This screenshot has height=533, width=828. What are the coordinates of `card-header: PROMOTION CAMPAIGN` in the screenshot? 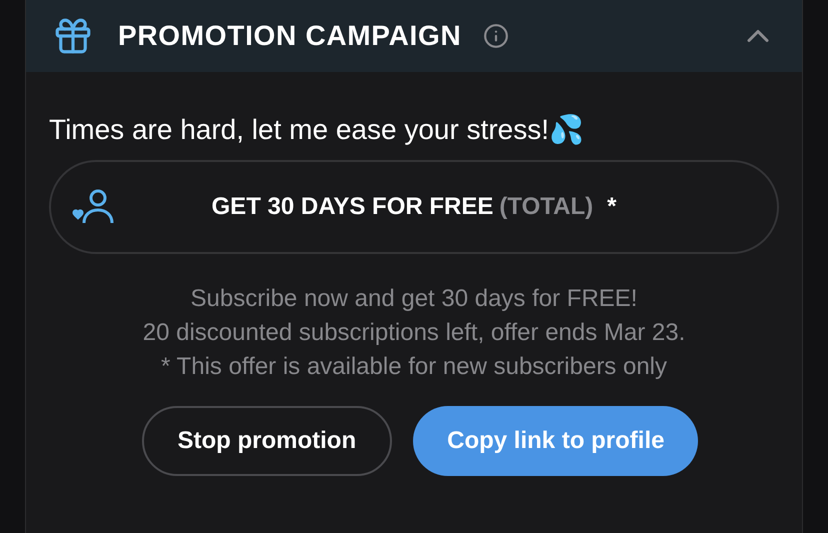 It's located at (414, 36).